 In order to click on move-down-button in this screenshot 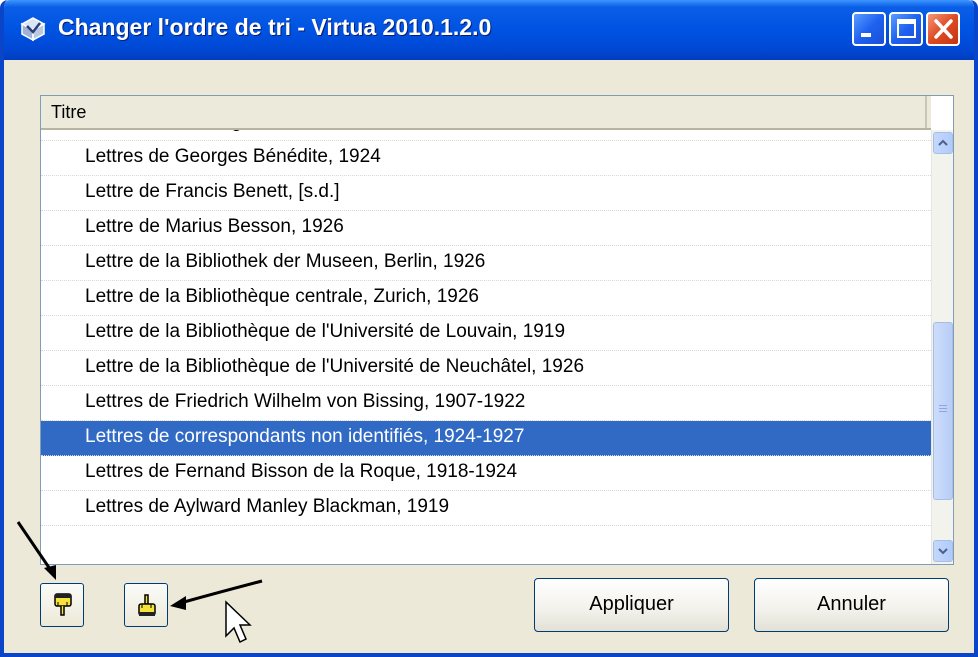, I will do `click(62, 605)`.